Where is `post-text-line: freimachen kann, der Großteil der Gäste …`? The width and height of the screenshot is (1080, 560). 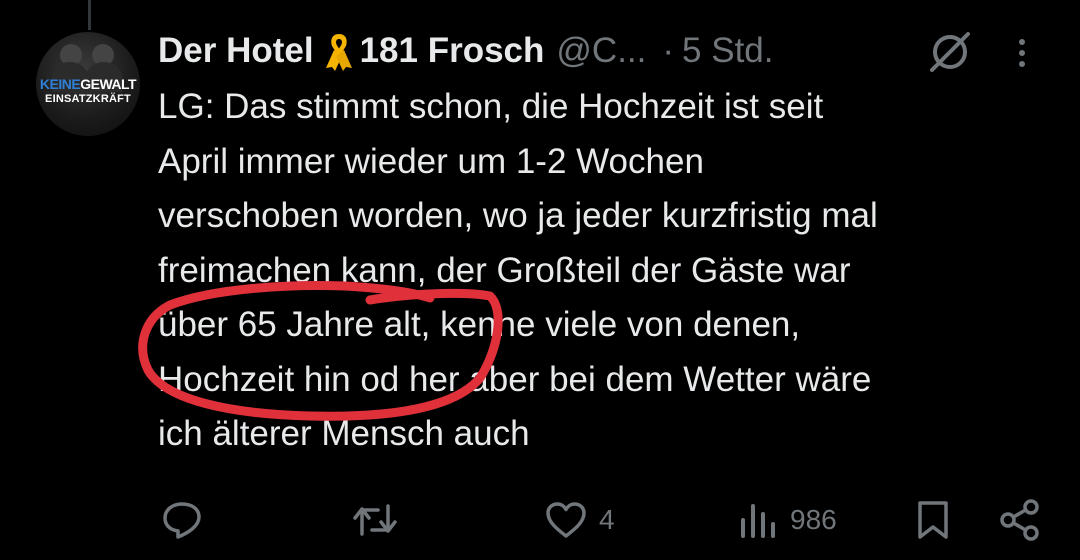
post-text-line: freimachen kann, der Großteil der Gäste … is located at coordinates (504, 270).